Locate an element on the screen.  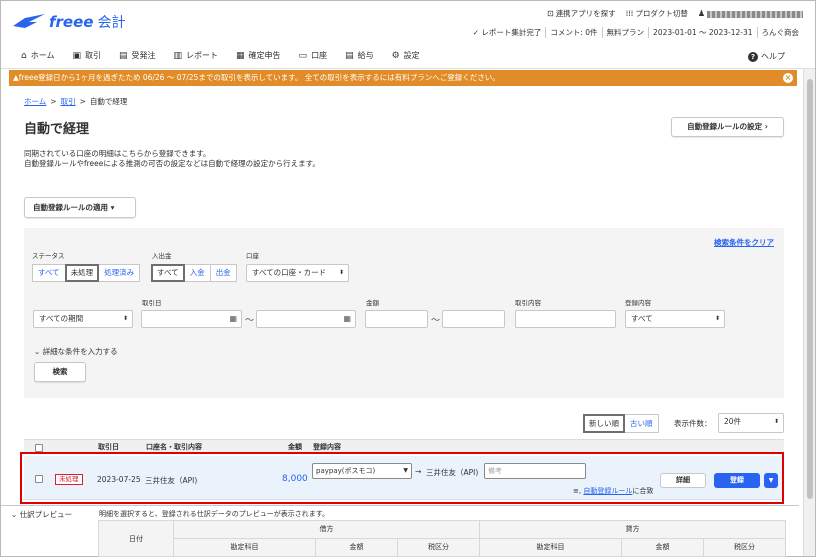
inout-deposit: 入金 is located at coordinates (197, 273).